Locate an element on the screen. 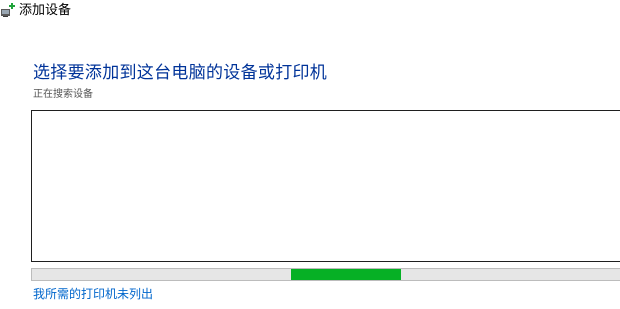  window-title: 添加设备 is located at coordinates (45, 10).